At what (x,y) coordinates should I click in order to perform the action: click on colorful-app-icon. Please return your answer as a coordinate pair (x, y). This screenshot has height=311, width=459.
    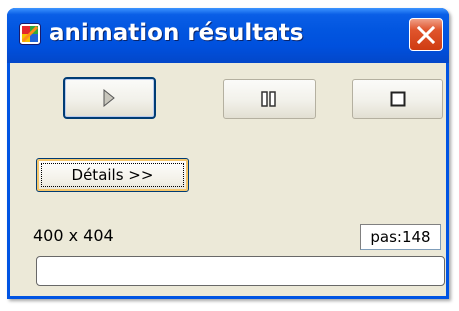
    Looking at the image, I should click on (30, 34).